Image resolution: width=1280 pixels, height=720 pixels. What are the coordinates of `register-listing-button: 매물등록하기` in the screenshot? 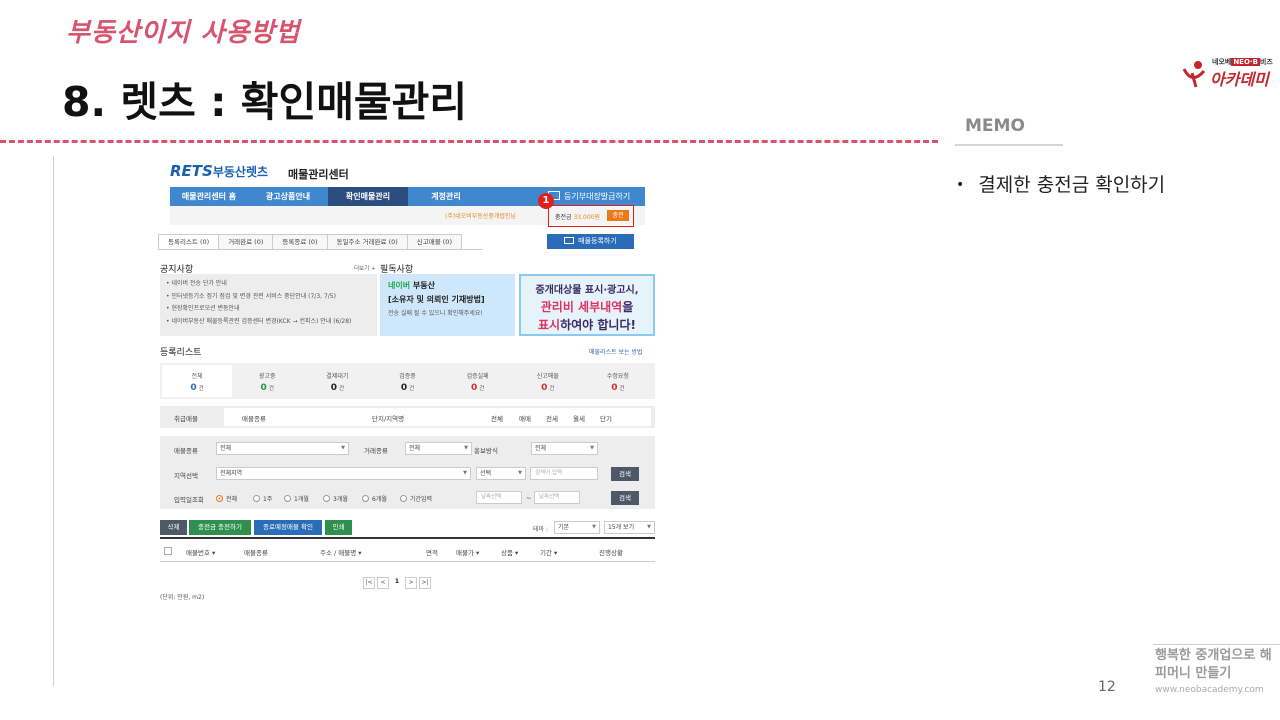 It's located at (590, 241).